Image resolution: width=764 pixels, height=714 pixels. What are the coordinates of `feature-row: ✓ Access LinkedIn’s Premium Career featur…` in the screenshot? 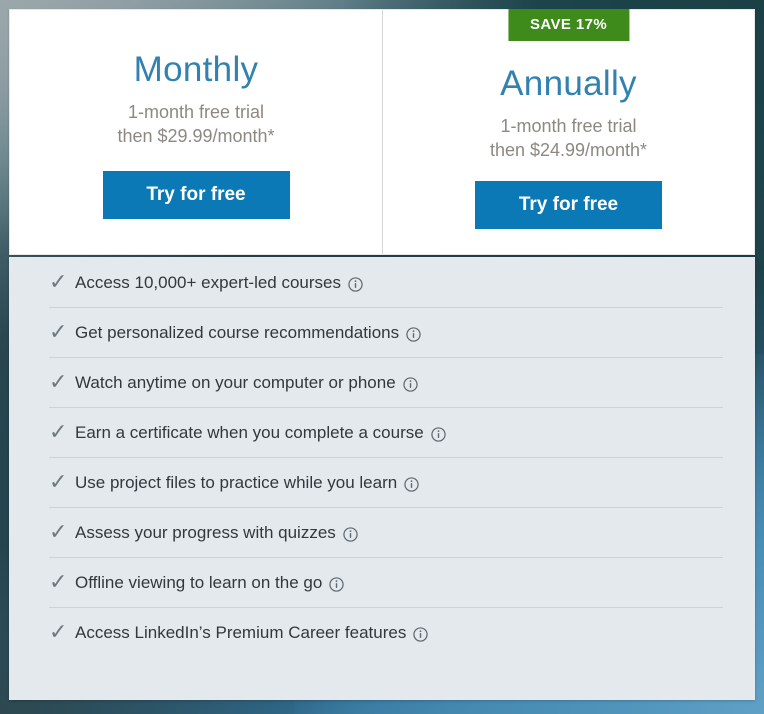 It's located at (382, 632).